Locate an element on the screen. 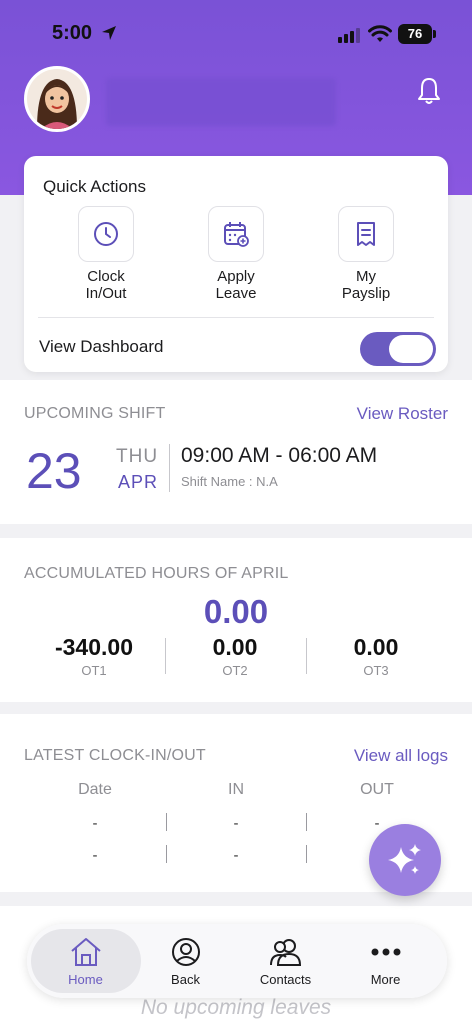 This screenshot has height=1024, width=472. clock-in-out-button: Clock In/Out is located at coordinates (106, 254).